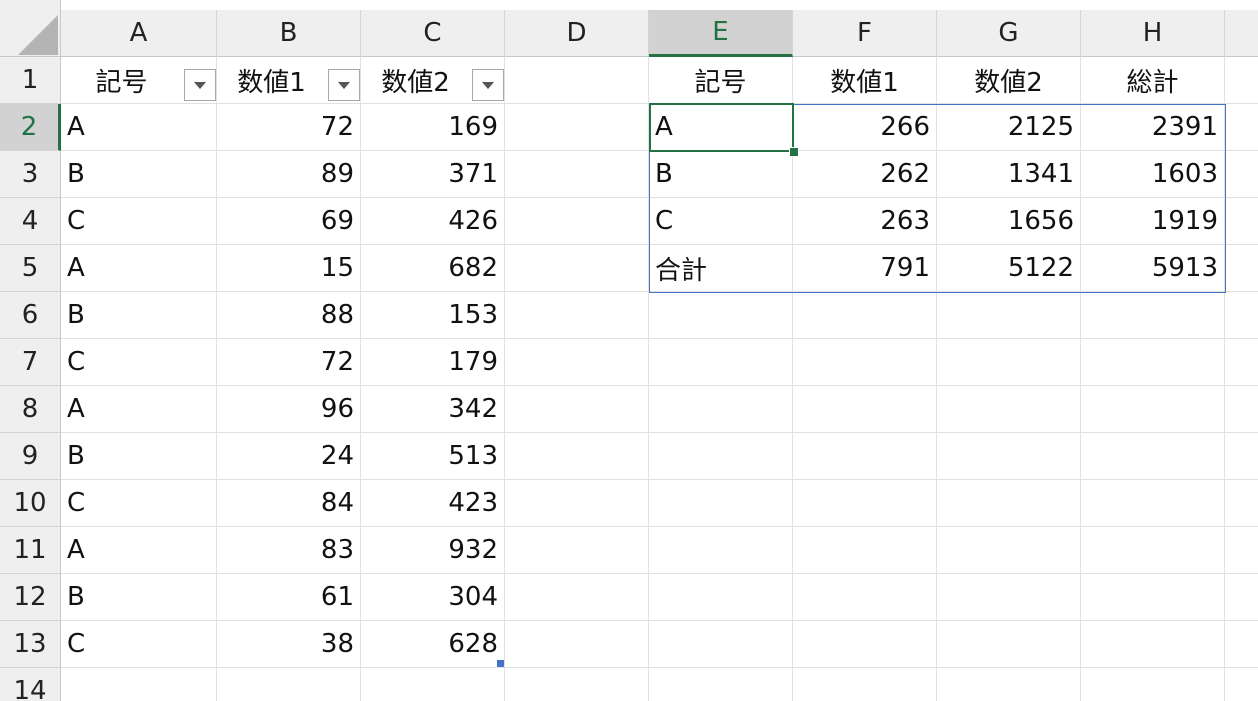 The height and width of the screenshot is (701, 1258). What do you see at coordinates (865, 127) in the screenshot?
I see `summary-data-cell: 266` at bounding box center [865, 127].